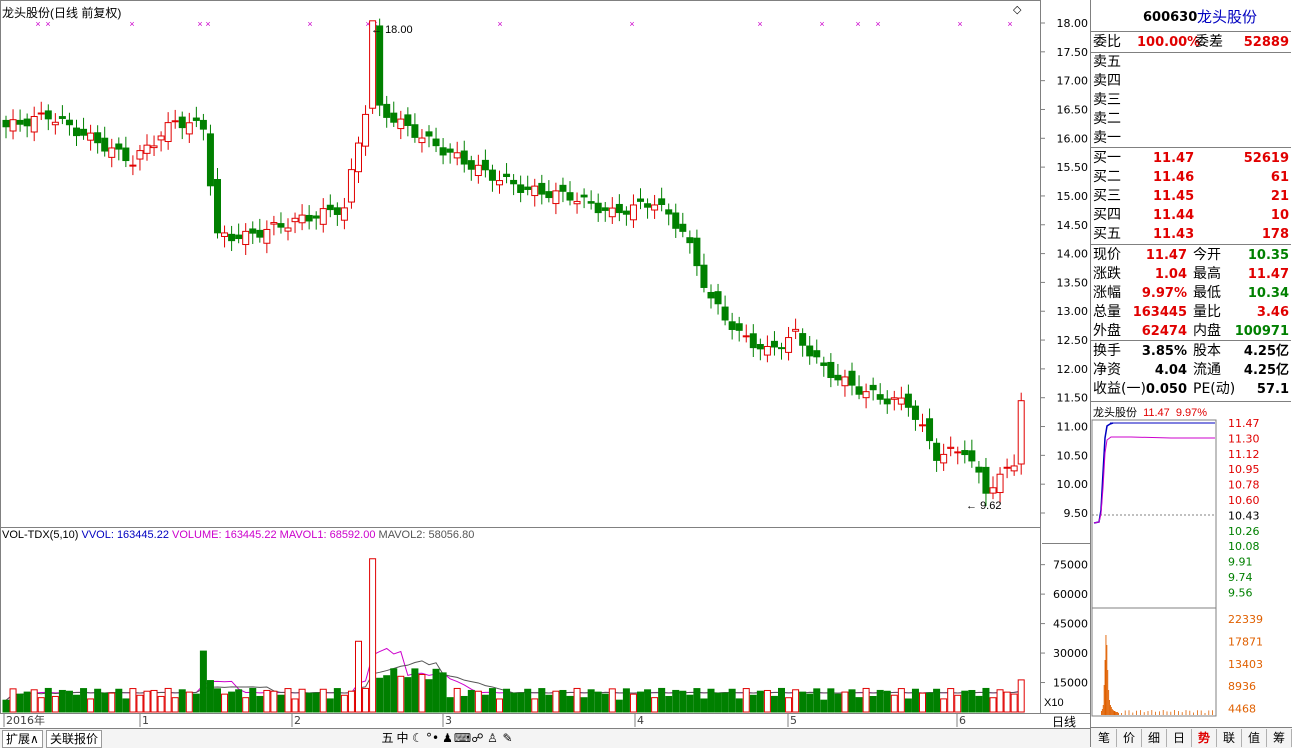 Image resolution: width=1292 pixels, height=748 pixels. What do you see at coordinates (131, 24) in the screenshot?
I see `event-marker: ×` at bounding box center [131, 24].